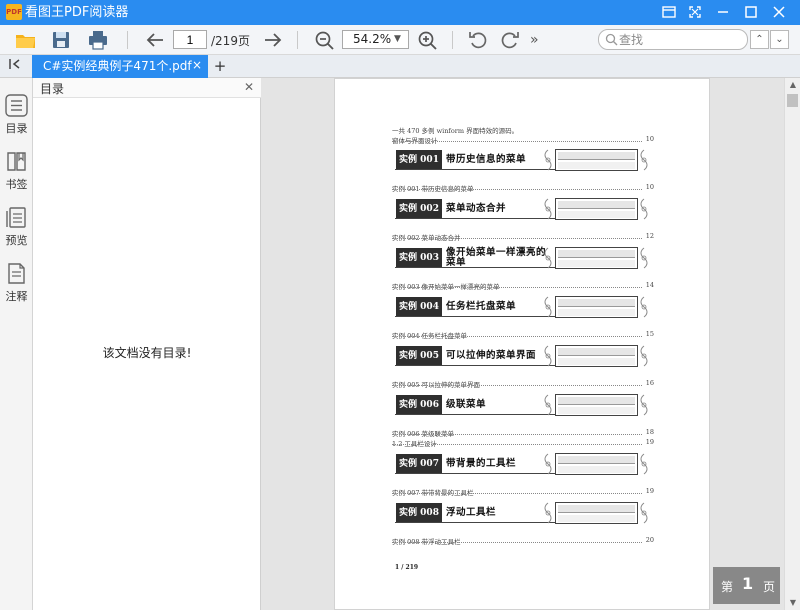 Image resolution: width=800 pixels, height=610 pixels. I want to click on page-badge-number: 1, so click(748, 583).